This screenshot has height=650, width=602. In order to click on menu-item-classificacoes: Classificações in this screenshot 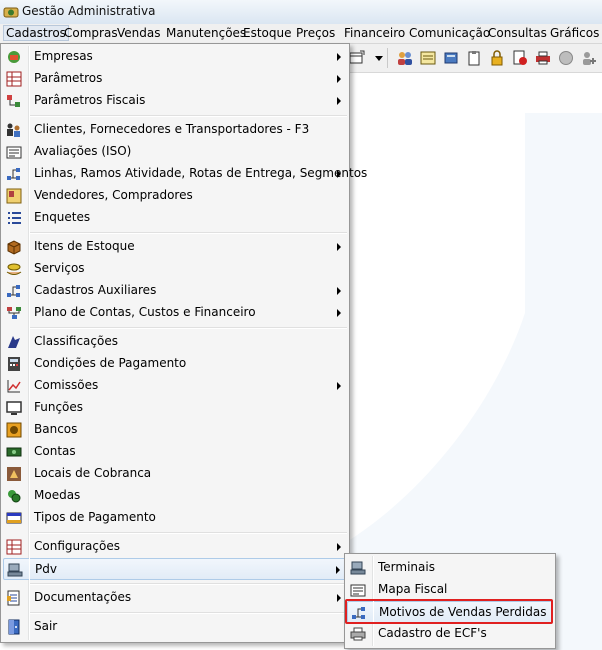, I will do `click(175, 342)`.